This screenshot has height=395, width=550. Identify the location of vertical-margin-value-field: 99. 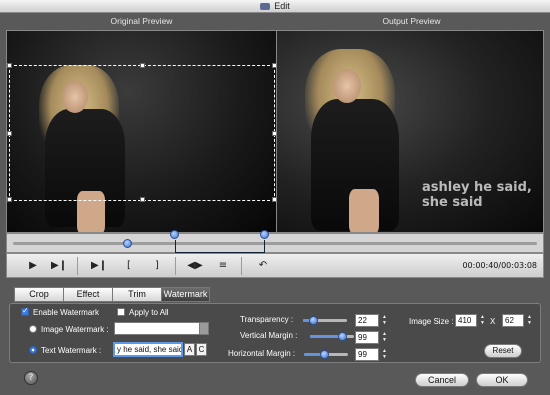
(367, 337).